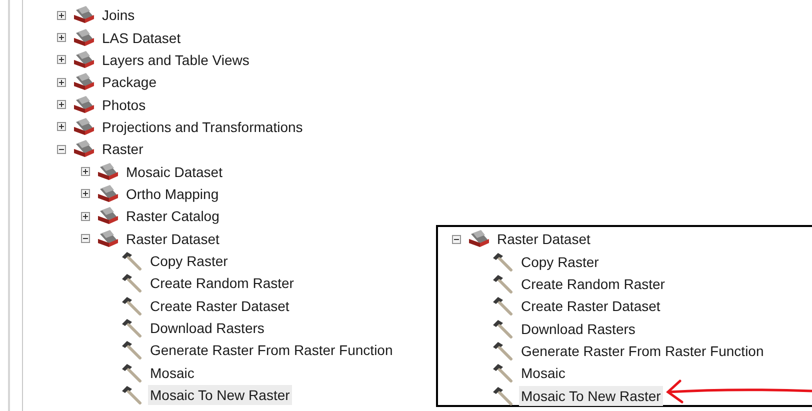 The width and height of the screenshot is (812, 411). Describe the element at coordinates (124, 104) in the screenshot. I see `toolset-label: Photos` at that location.